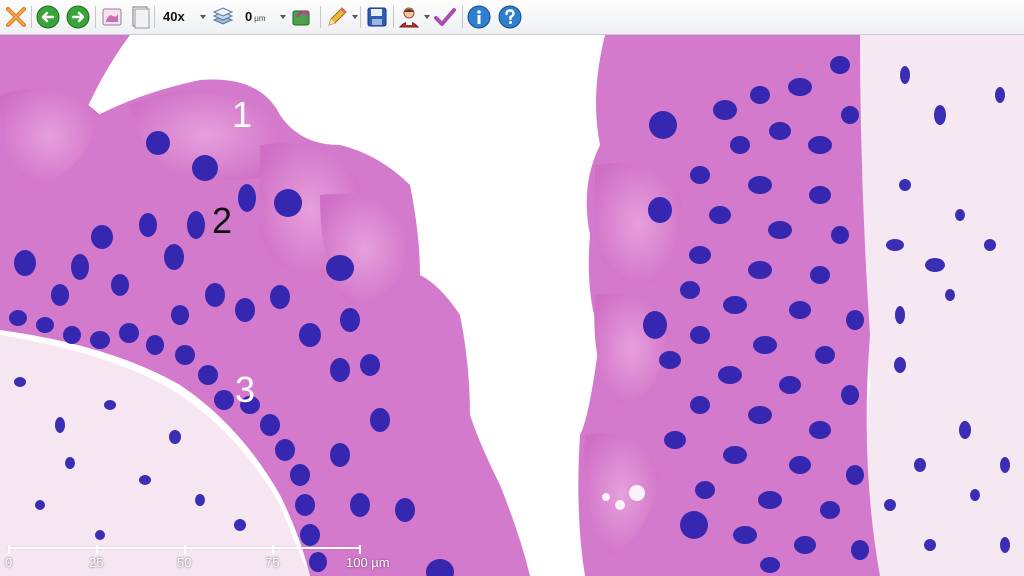 The image size is (1024, 576). What do you see at coordinates (197, 560) in the screenshot?
I see `scale-bar: 0 25 50 75 100 µm` at bounding box center [197, 560].